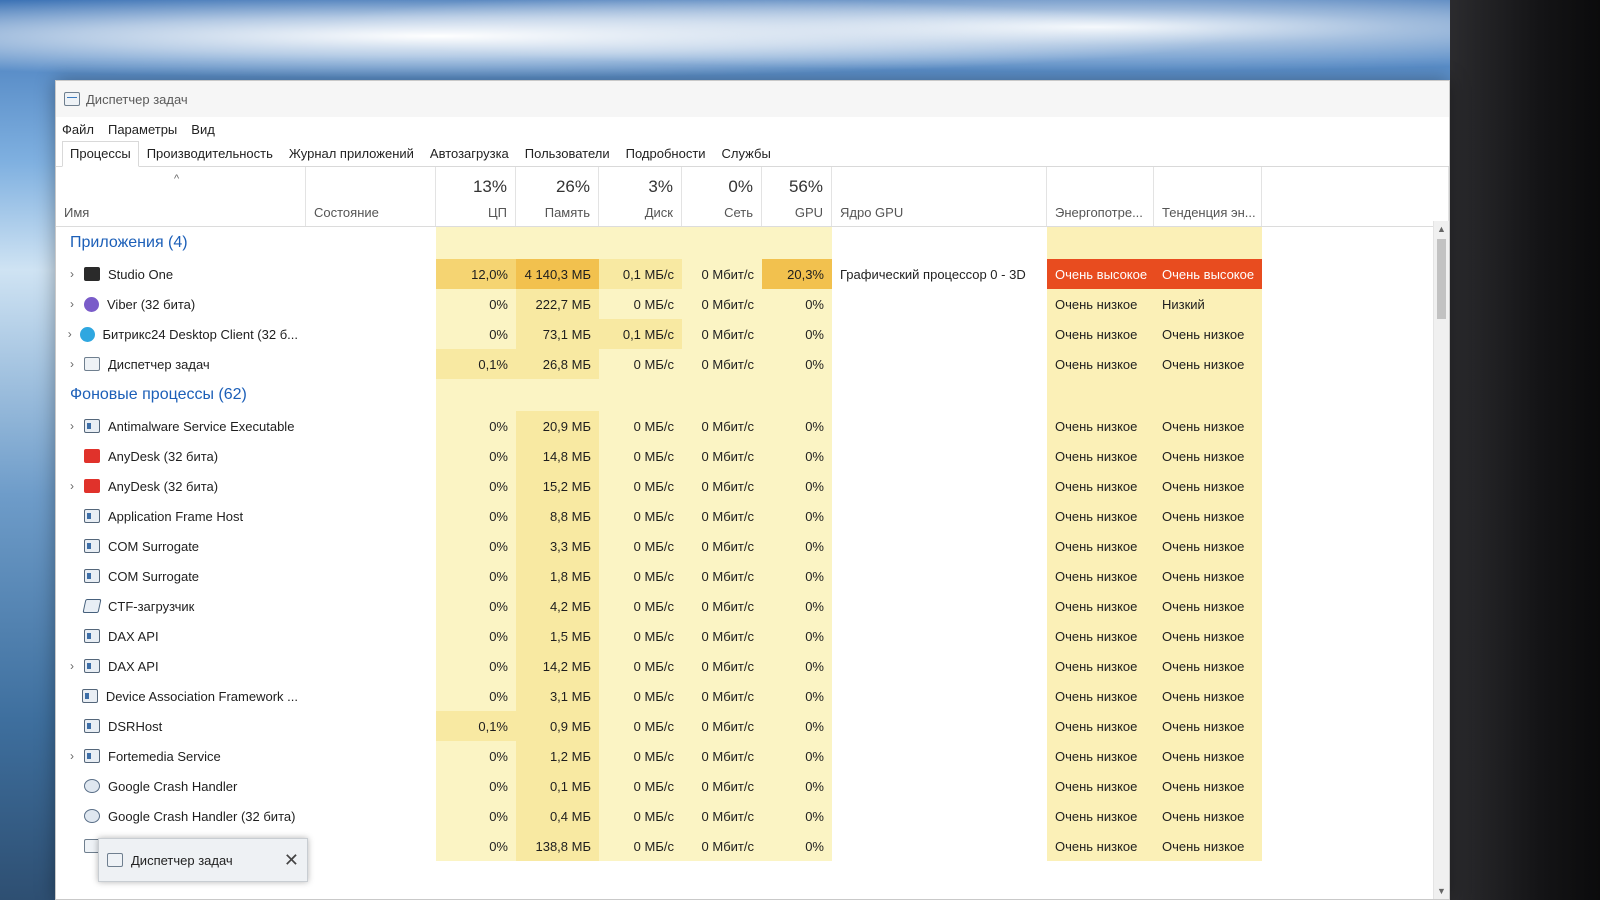 Image resolution: width=1600 pixels, height=900 pixels. Describe the element at coordinates (203, 129) in the screenshot. I see `menu-view: Вид` at that location.